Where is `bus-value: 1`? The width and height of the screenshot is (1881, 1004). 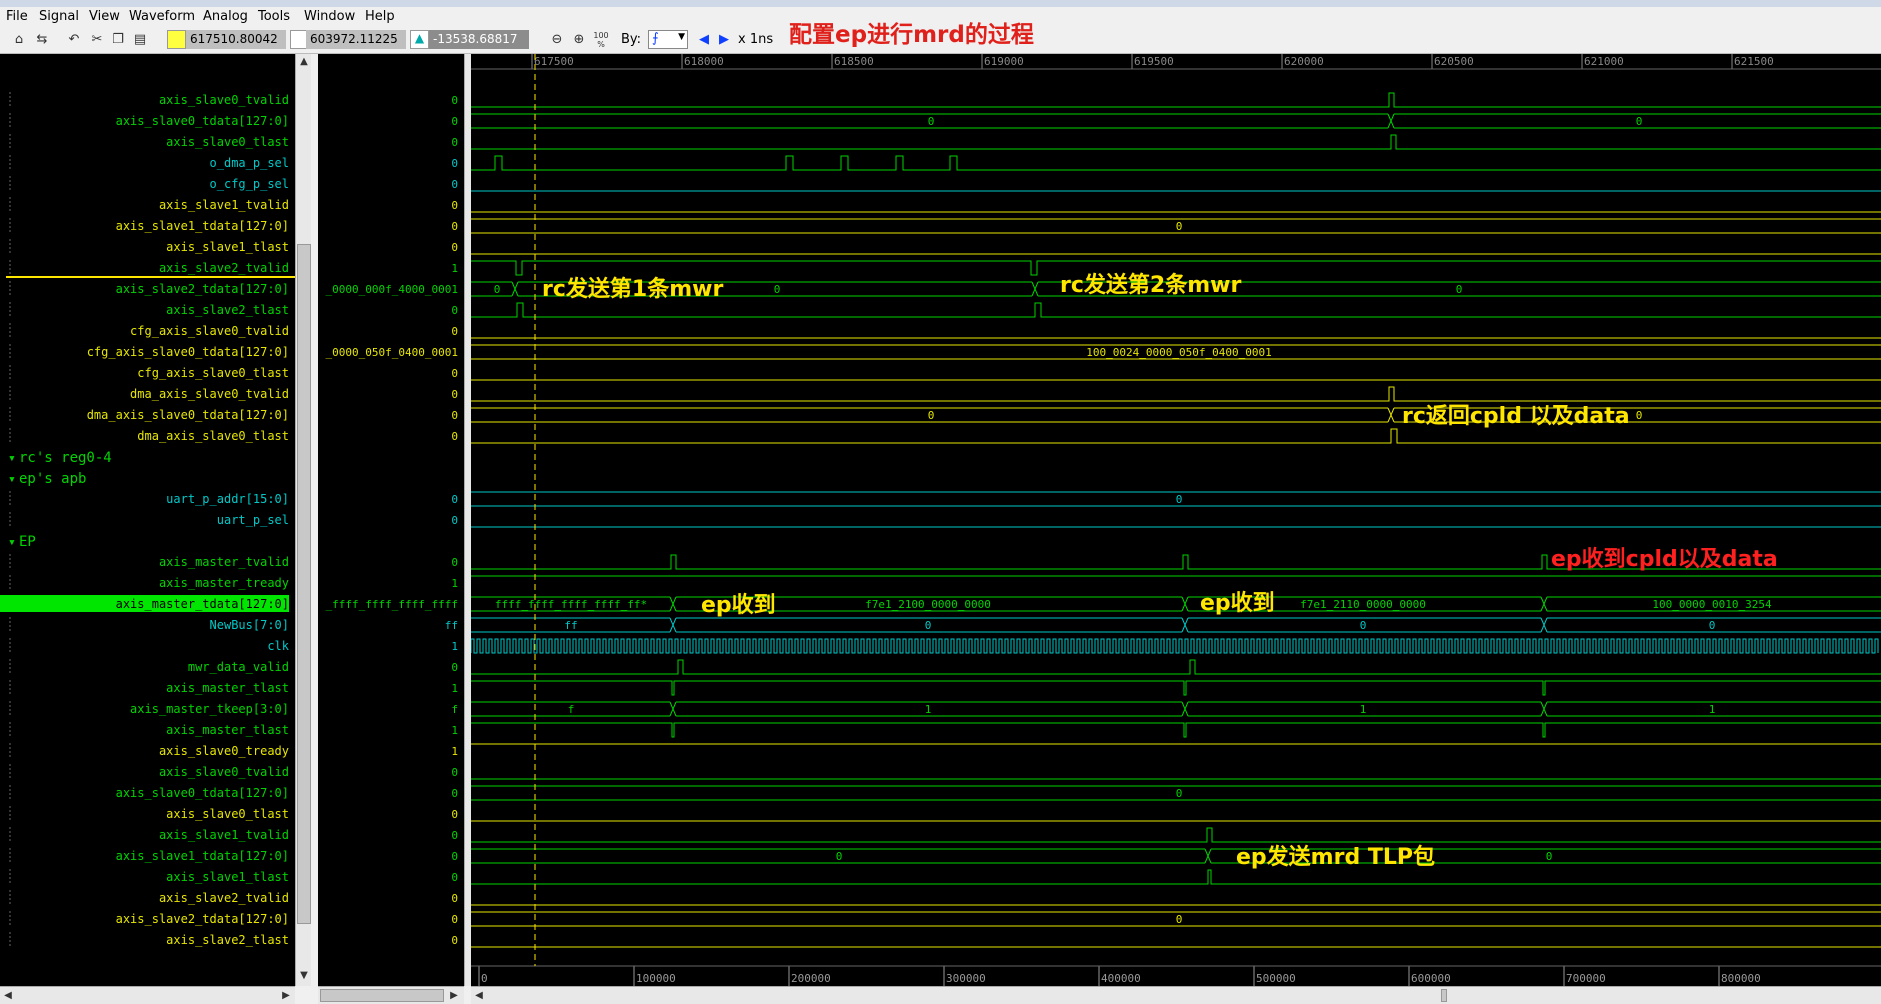
bus-value: 1 is located at coordinates (1363, 709).